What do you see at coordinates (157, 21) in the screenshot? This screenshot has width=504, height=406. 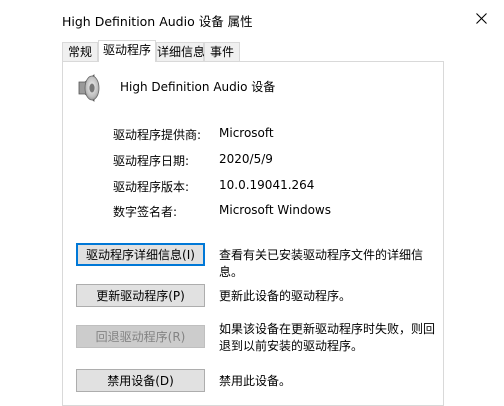 I see `window-title: High Definition Audio 设备 属性` at bounding box center [157, 21].